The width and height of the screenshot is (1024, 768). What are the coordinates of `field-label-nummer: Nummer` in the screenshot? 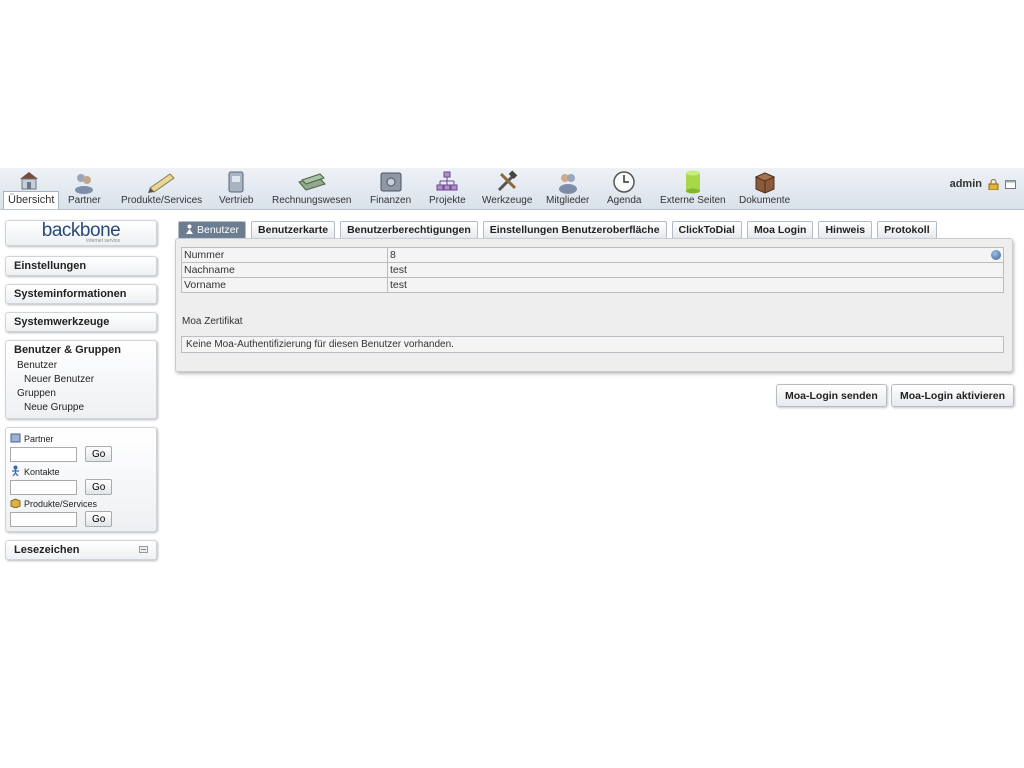 It's located at (284, 255).